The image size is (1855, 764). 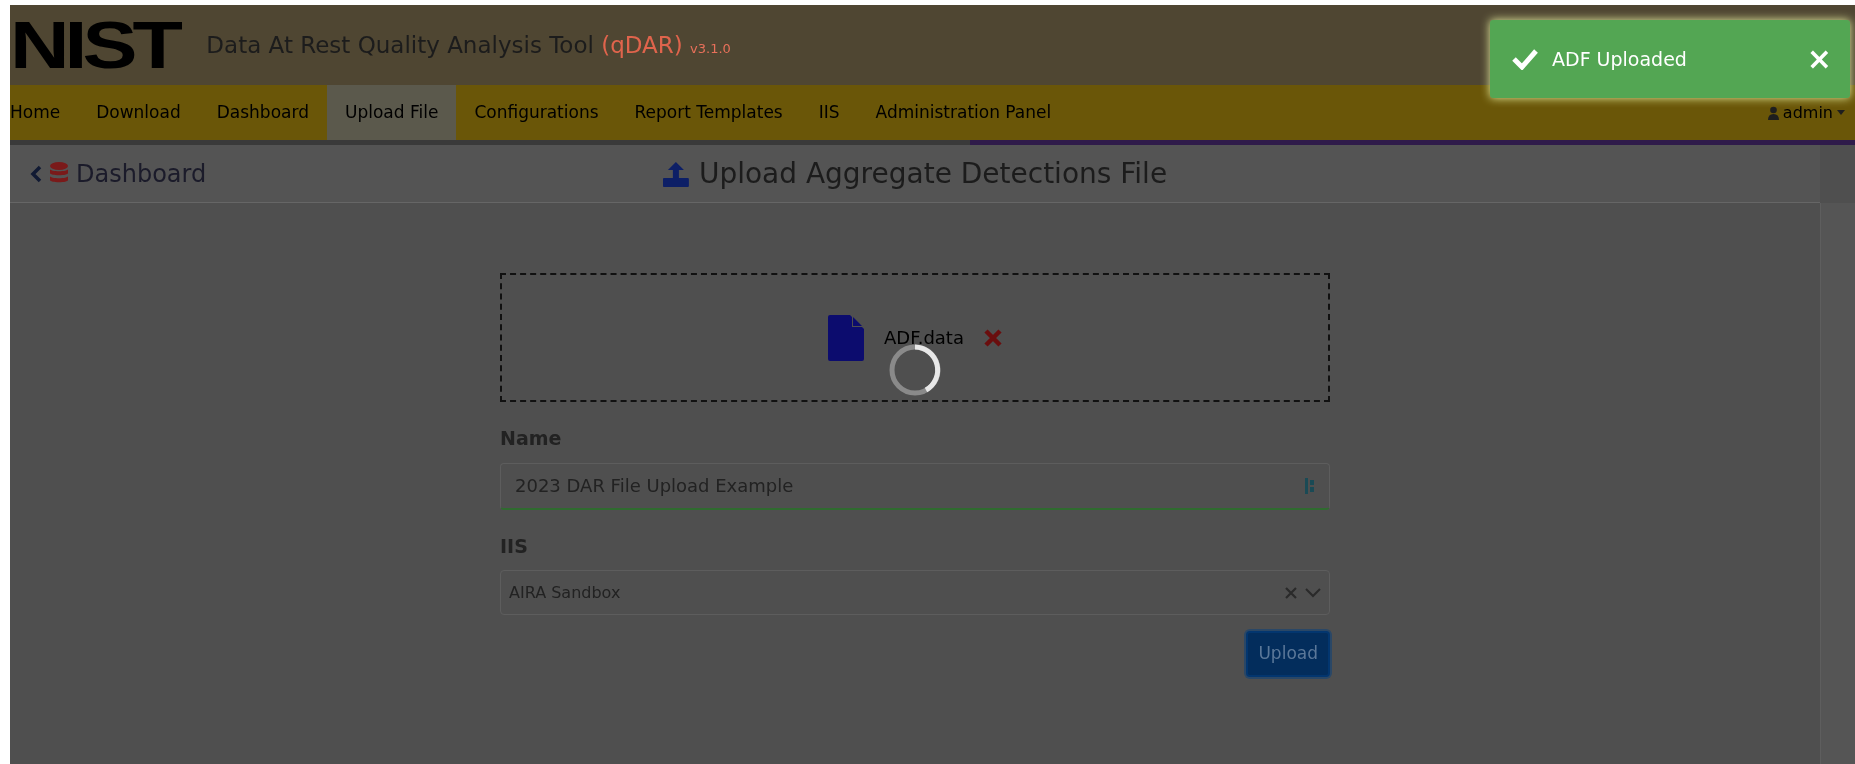 I want to click on nav-tab: Home, so click(x=44, y=112).